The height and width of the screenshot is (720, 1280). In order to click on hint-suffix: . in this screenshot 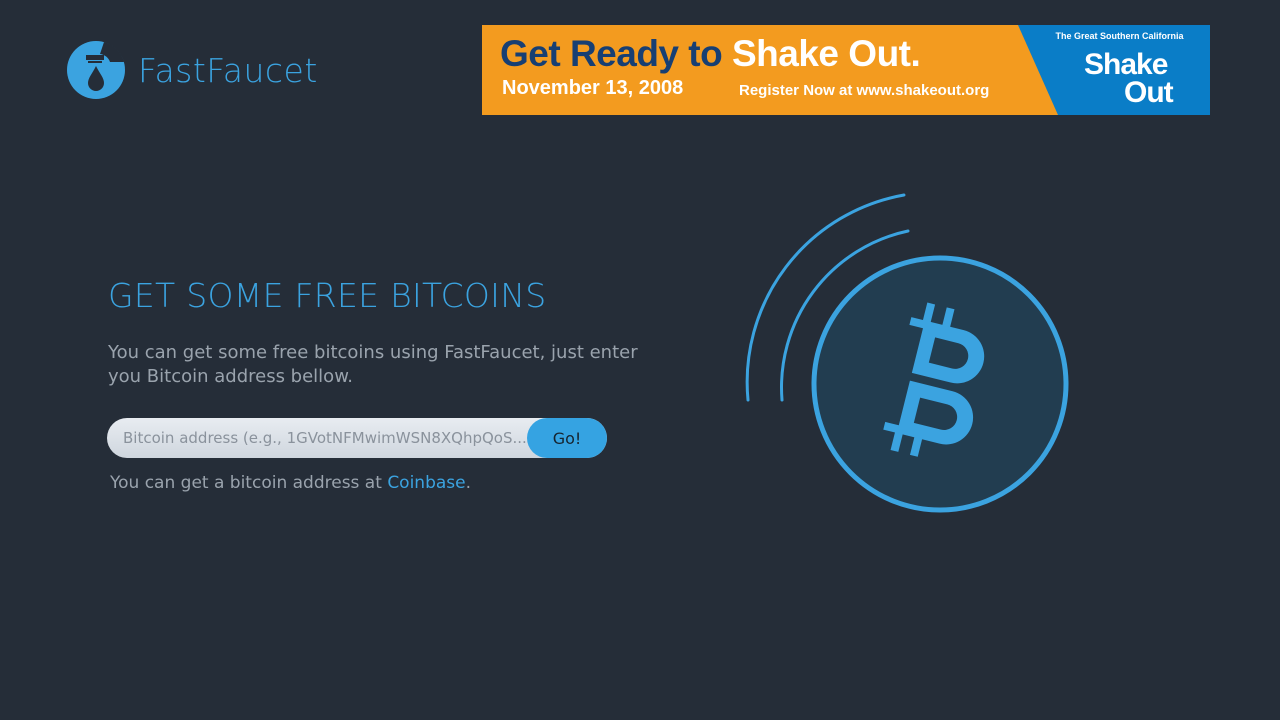, I will do `click(468, 483)`.